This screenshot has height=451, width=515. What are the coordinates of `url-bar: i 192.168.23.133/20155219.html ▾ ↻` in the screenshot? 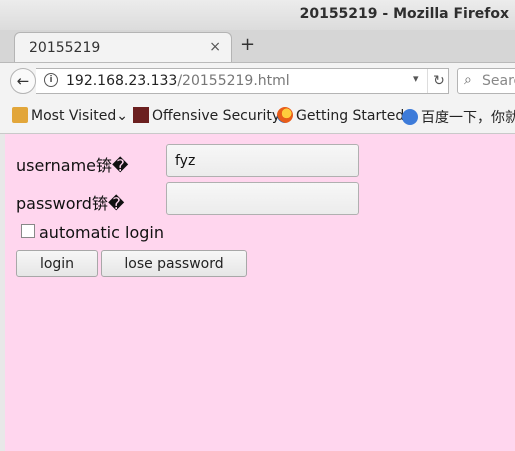 It's located at (242, 81).